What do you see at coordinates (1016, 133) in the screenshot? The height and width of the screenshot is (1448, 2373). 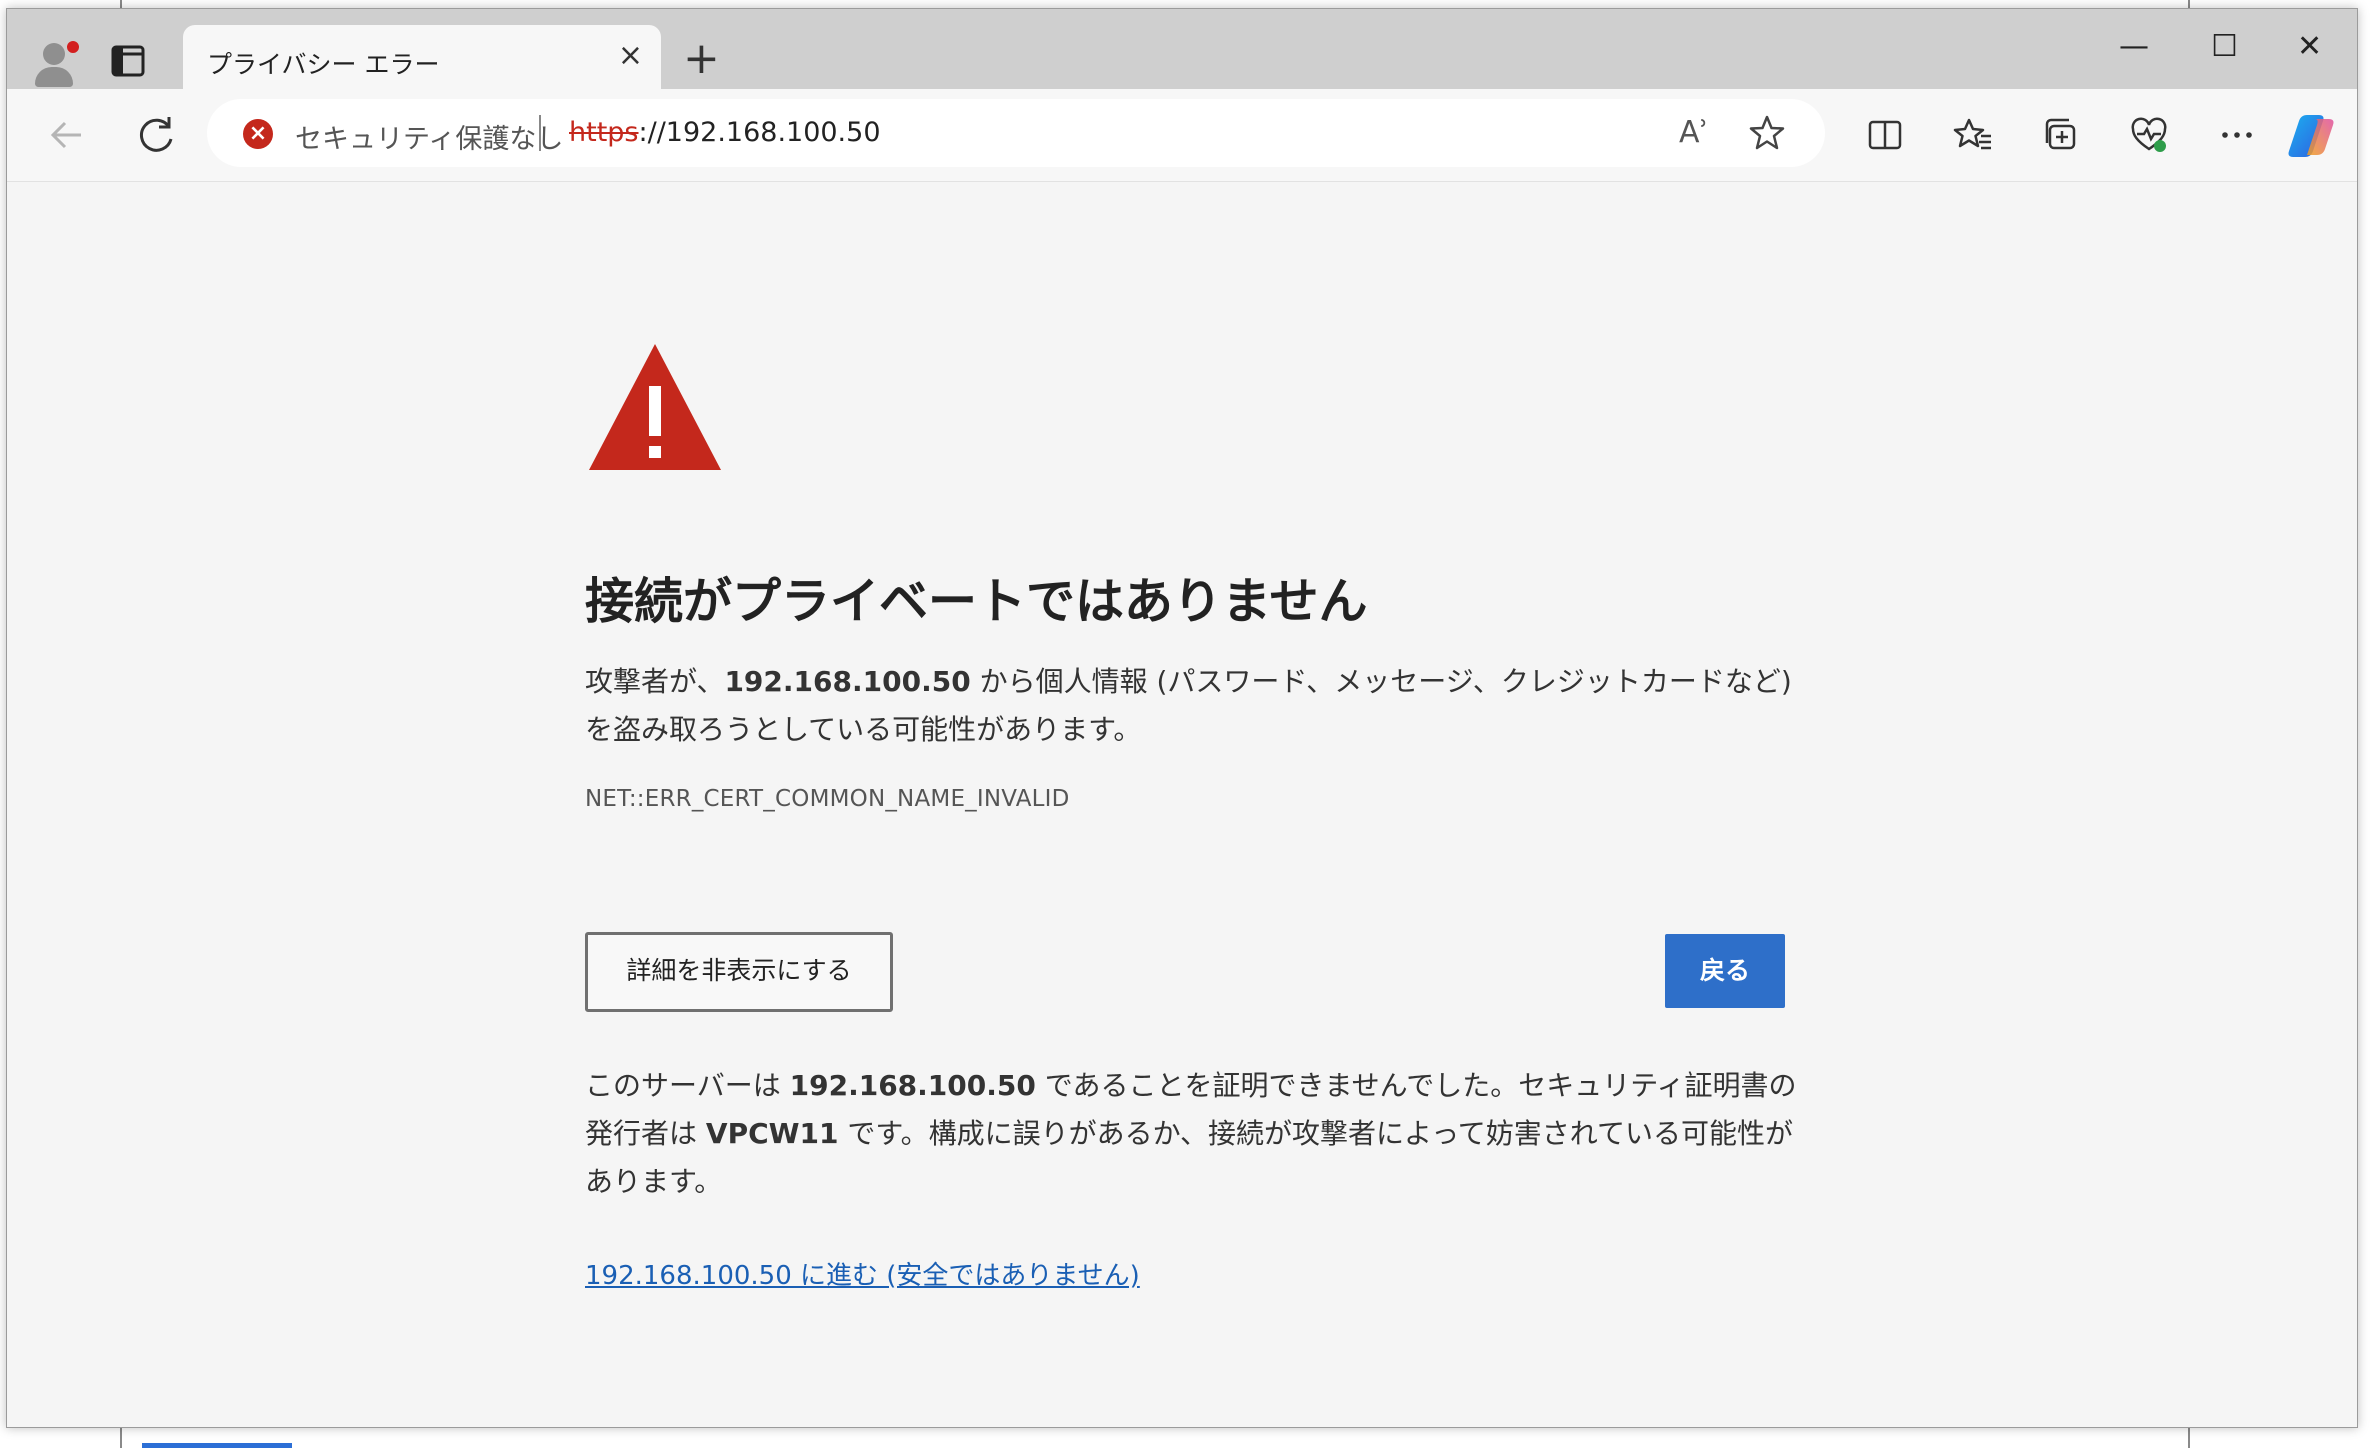 I see `address-bar: × セキュリティ保護なし https://192.168.100.50 Aʾ` at bounding box center [1016, 133].